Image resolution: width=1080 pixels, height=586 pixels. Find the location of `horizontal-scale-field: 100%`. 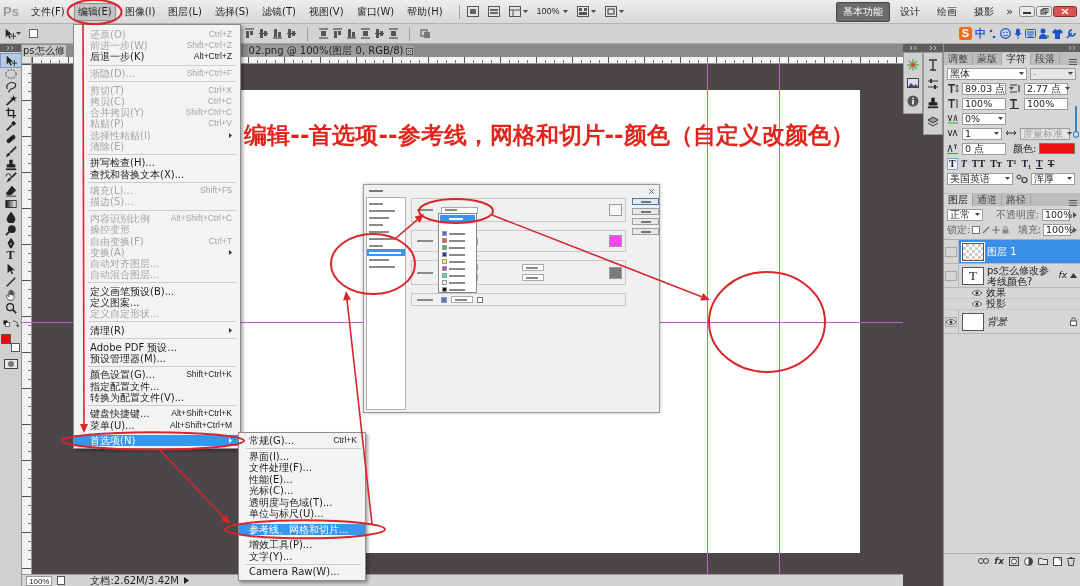

horizontal-scale-field: 100% is located at coordinates (1046, 103).